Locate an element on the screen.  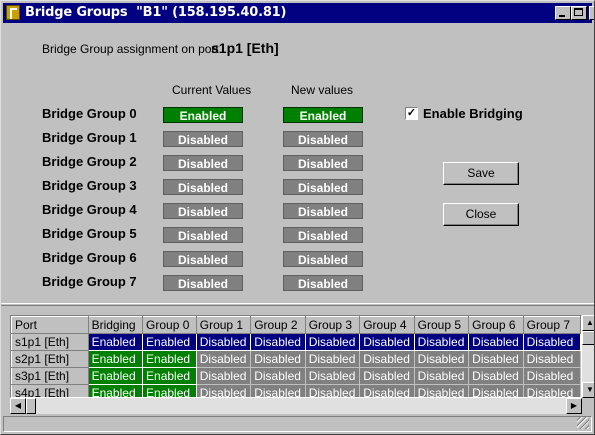
column-header: Port is located at coordinates (50, 325).